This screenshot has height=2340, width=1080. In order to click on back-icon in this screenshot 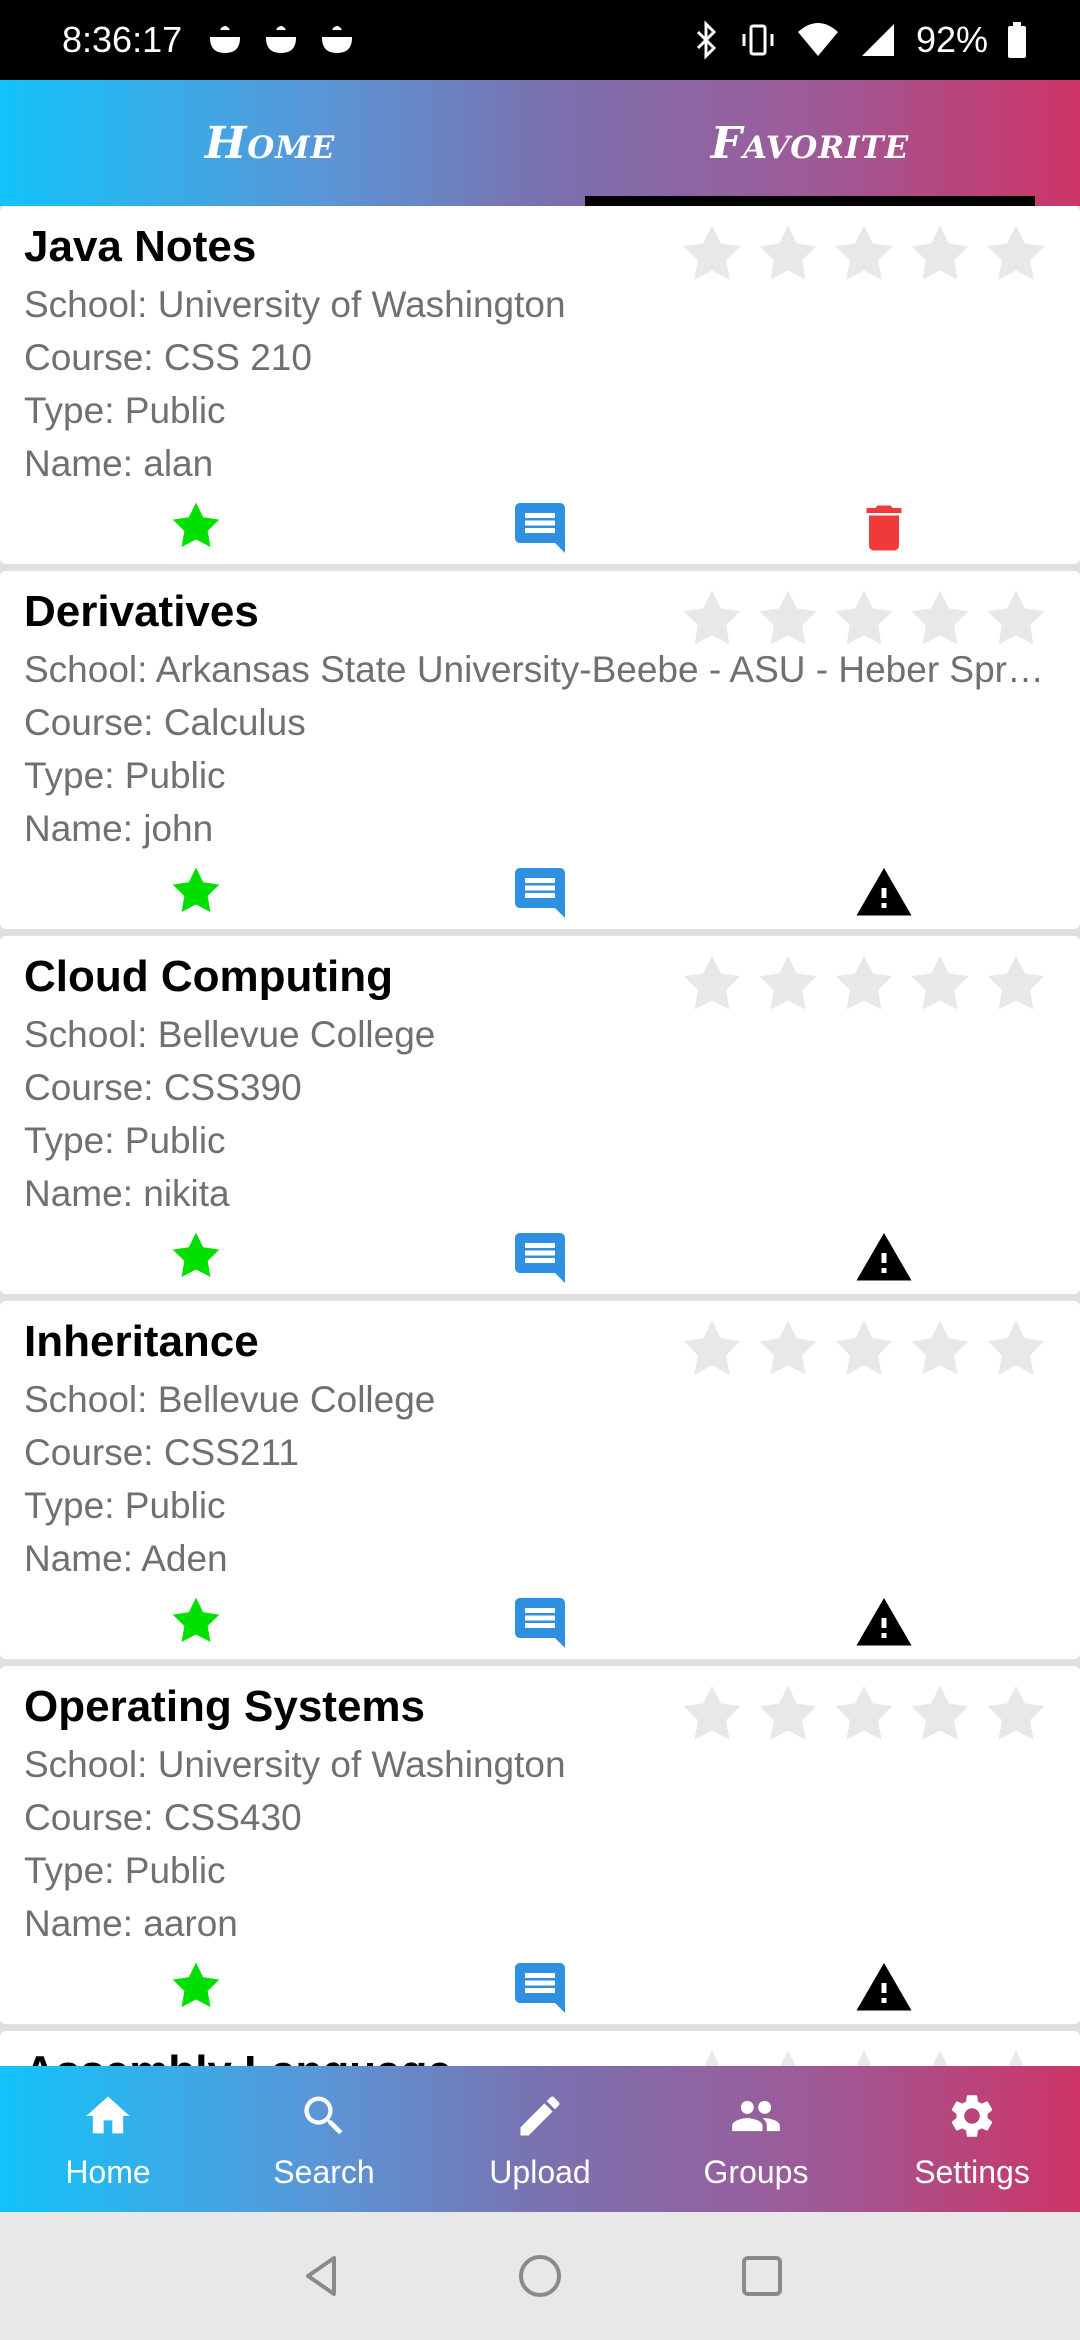, I will do `click(322, 2276)`.